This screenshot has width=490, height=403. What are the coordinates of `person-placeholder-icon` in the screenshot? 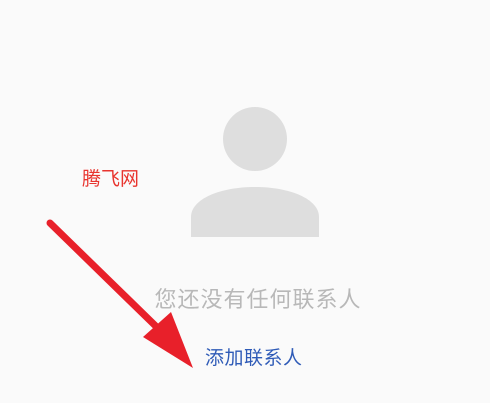 It's located at (255, 171).